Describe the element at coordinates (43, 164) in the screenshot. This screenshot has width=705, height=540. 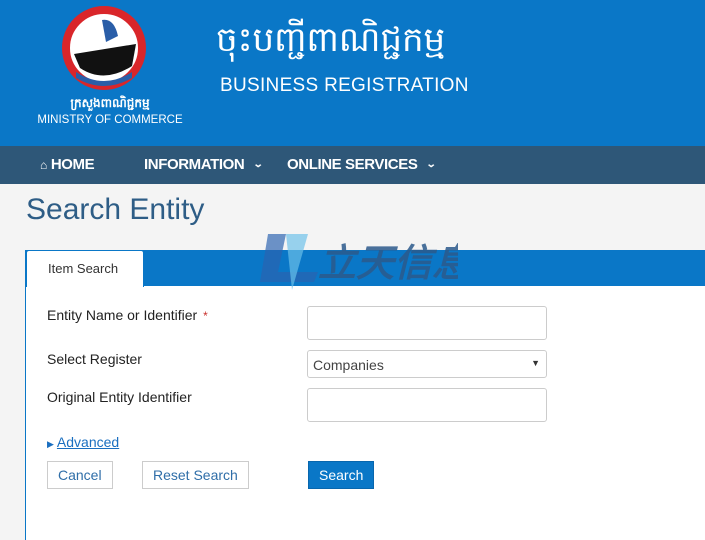
I see `home-icon: ⌂` at that location.